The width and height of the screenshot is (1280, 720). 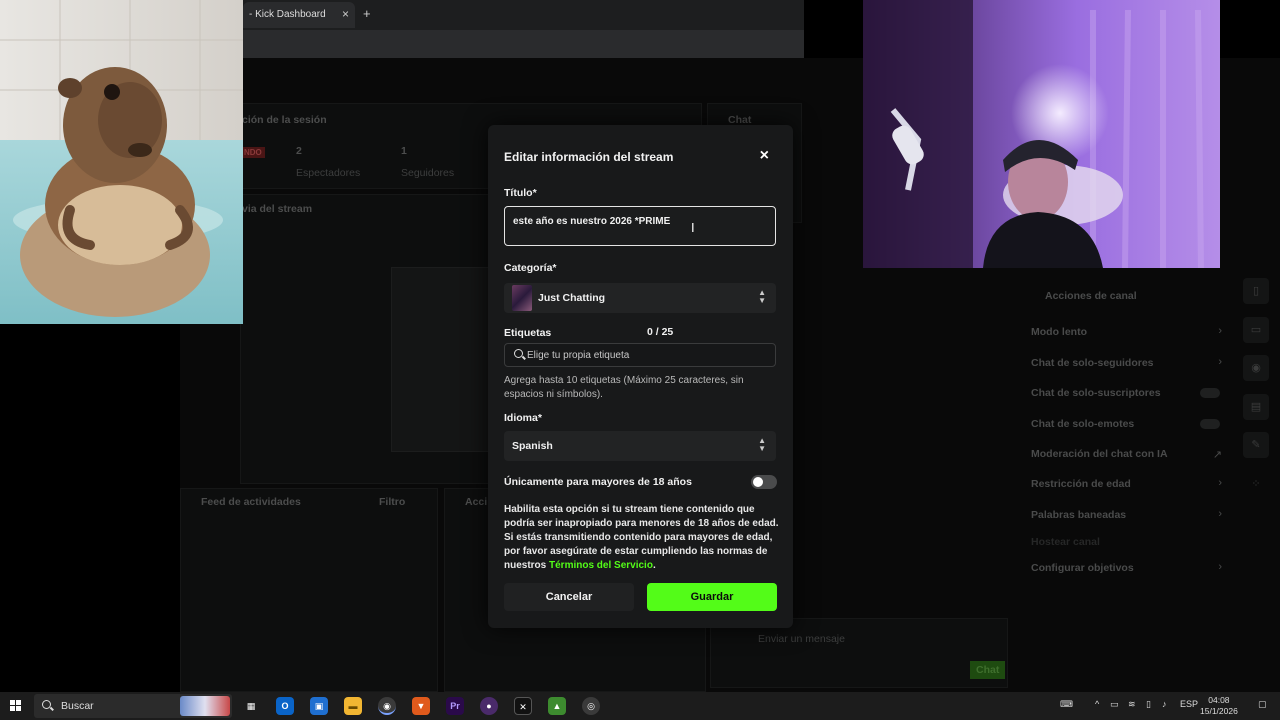 I want to click on chevron-up-icon: ^, so click(x=1097, y=704).